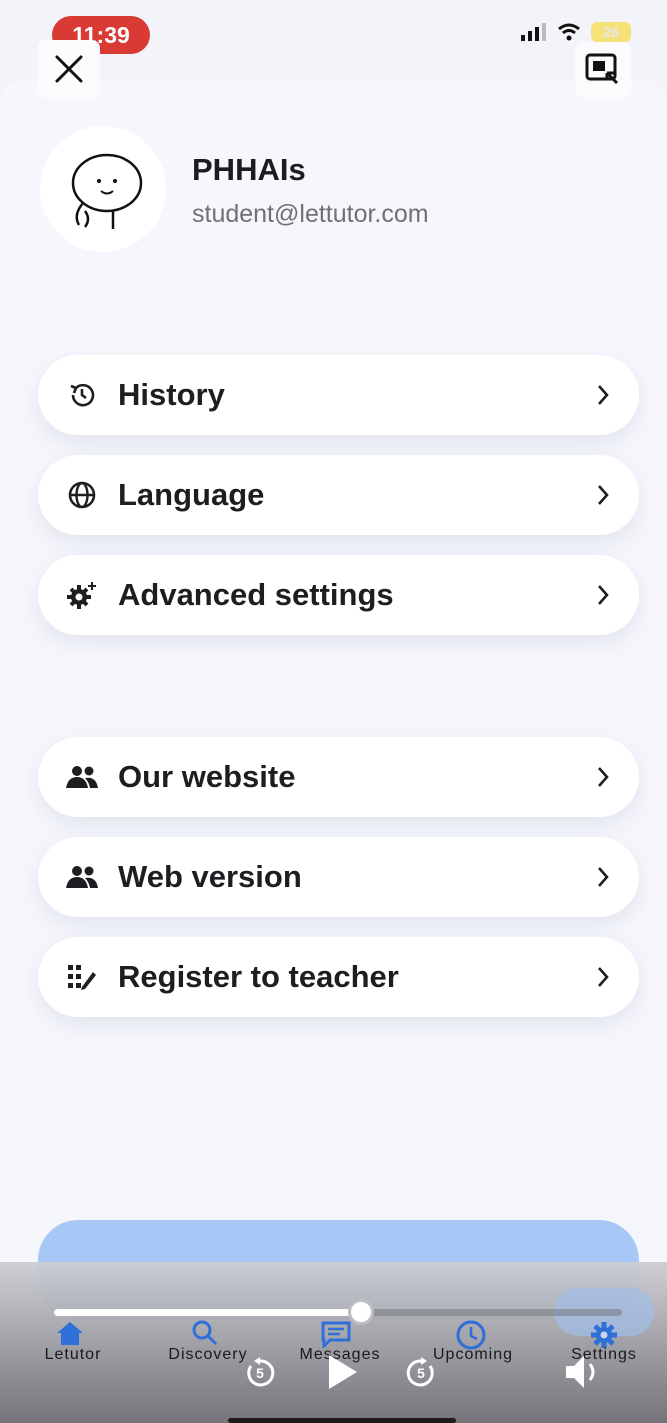 The width and height of the screenshot is (667, 1423). I want to click on video-progress-handle, so click(360, 1312).